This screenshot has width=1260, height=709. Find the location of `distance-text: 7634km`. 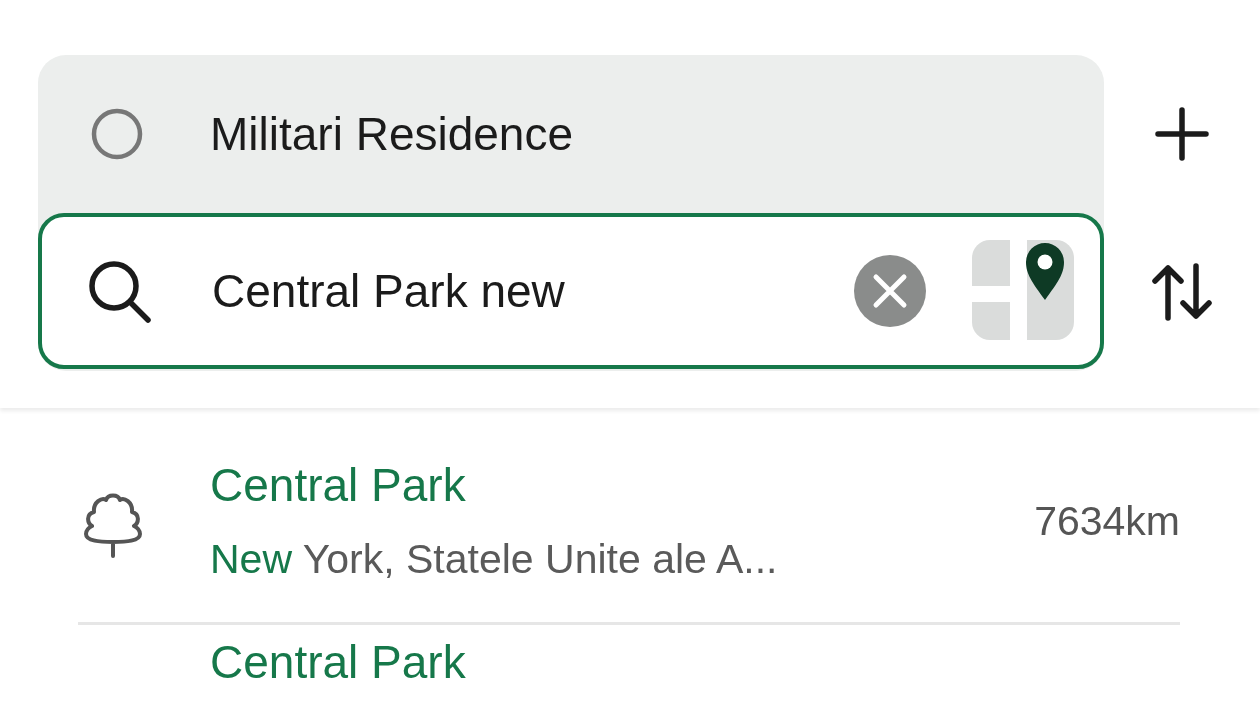

distance-text: 7634km is located at coordinates (1107, 521).